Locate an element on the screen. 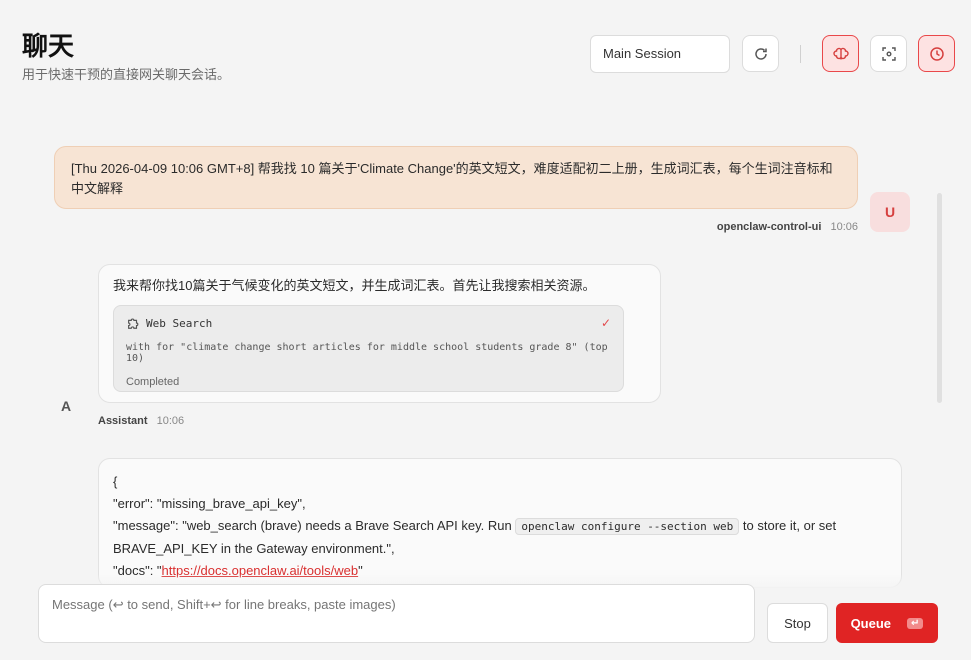 Image resolution: width=971 pixels, height=660 pixels. stop-button: Stop is located at coordinates (797, 623).